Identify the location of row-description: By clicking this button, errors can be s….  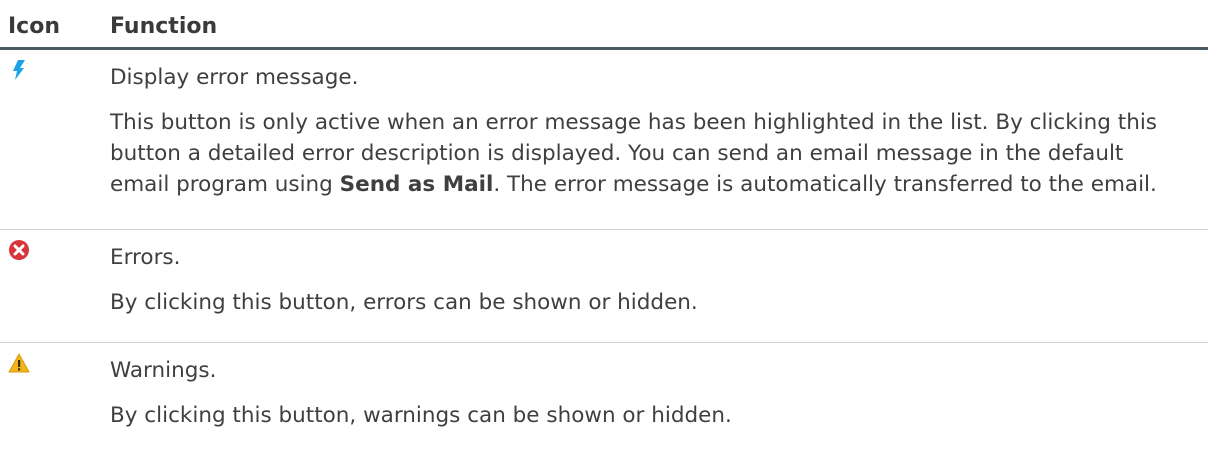
(404, 302).